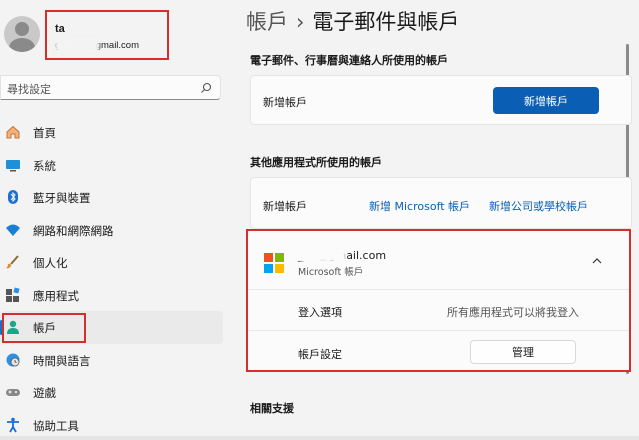 Image resolution: width=639 pixels, height=440 pixels. Describe the element at coordinates (331, 272) in the screenshot. I see `account-type: Microsoft 帳戶` at that location.